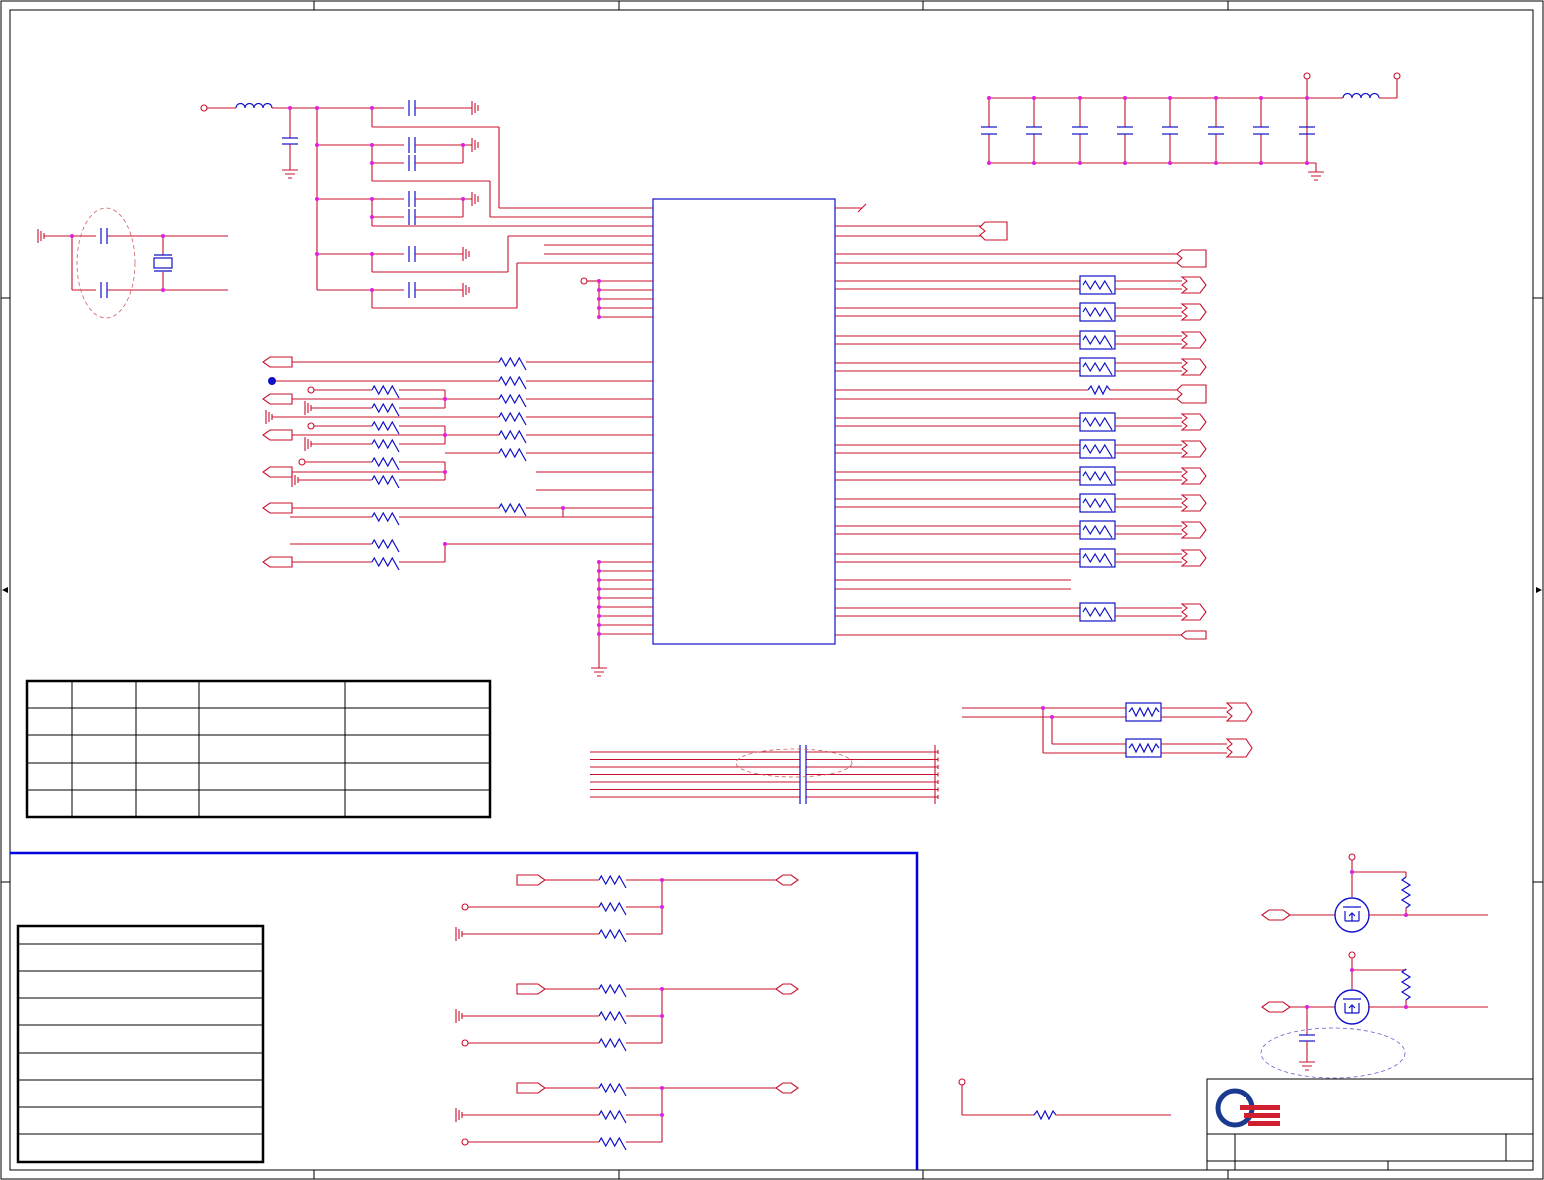 This screenshot has height=1180, width=1544. What do you see at coordinates (1143, 748) in the screenshot?
I see `filter-icon` at bounding box center [1143, 748].